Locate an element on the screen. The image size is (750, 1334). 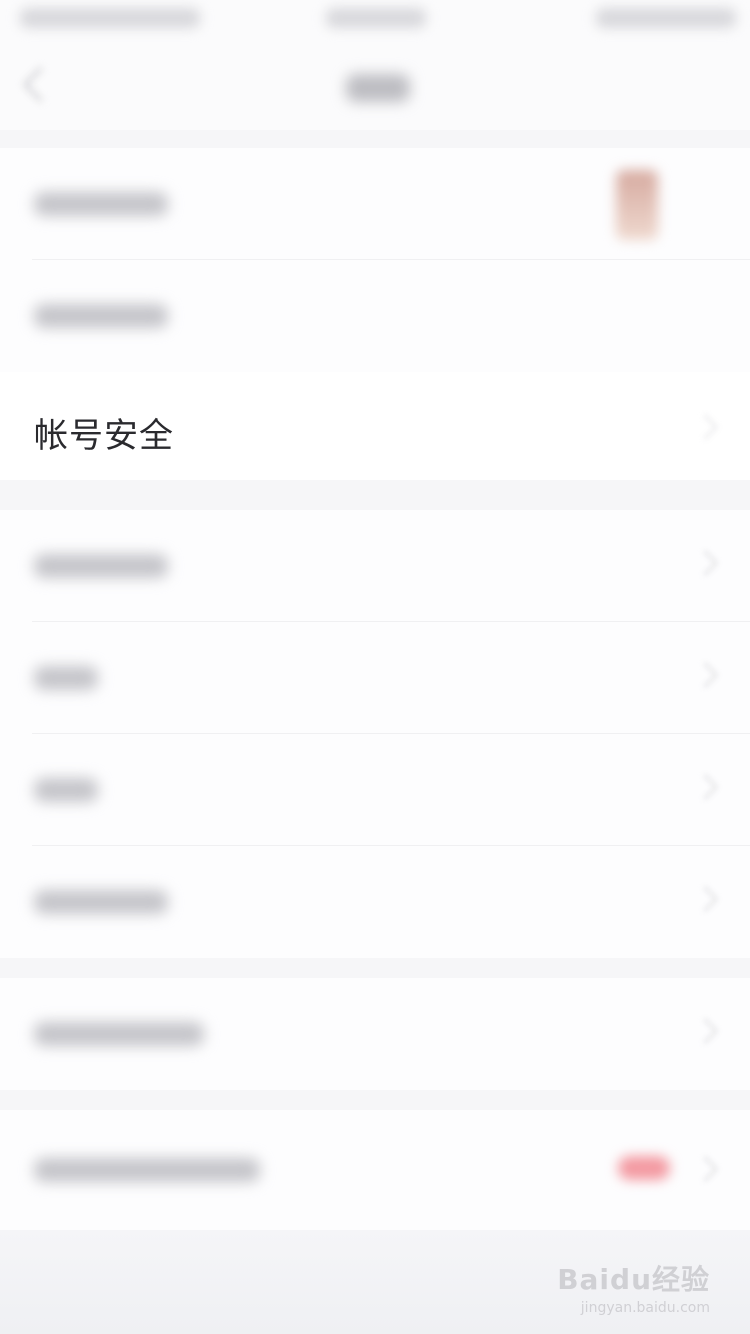
carrier-indicator is located at coordinates (110, 18).